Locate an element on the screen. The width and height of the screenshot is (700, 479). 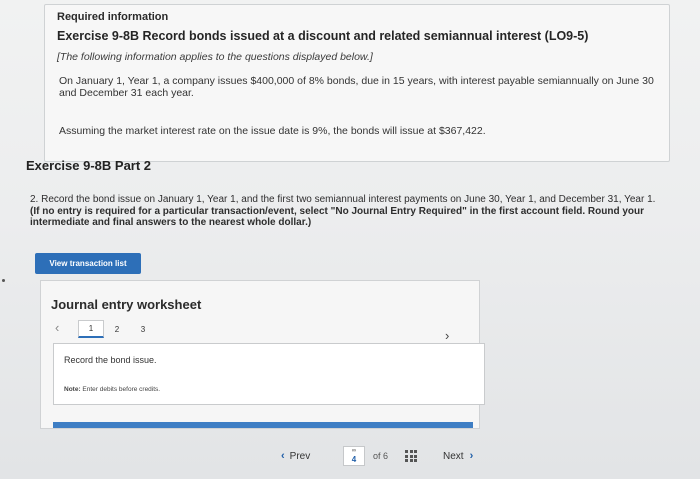
next-label: Next is located at coordinates (453, 456).